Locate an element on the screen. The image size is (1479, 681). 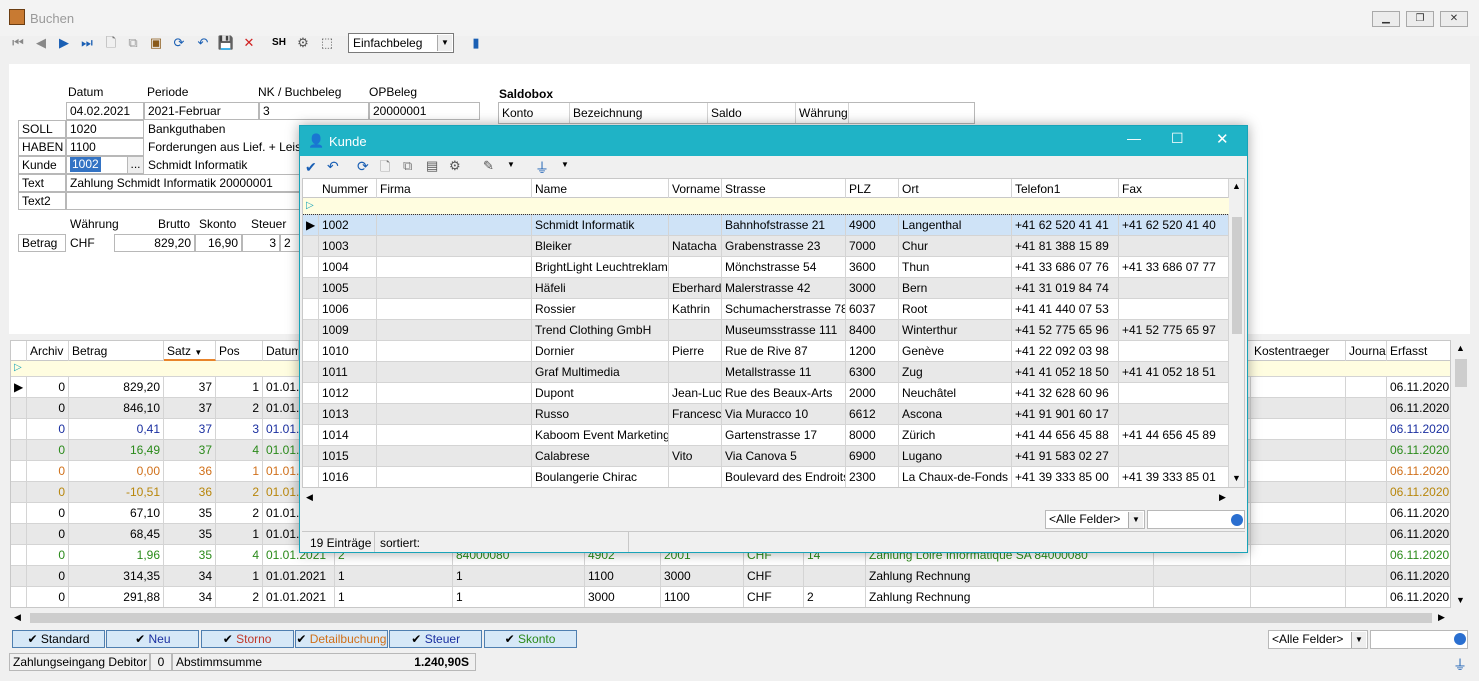
col-erfasst: Erfasst is located at coordinates (1418, 351).